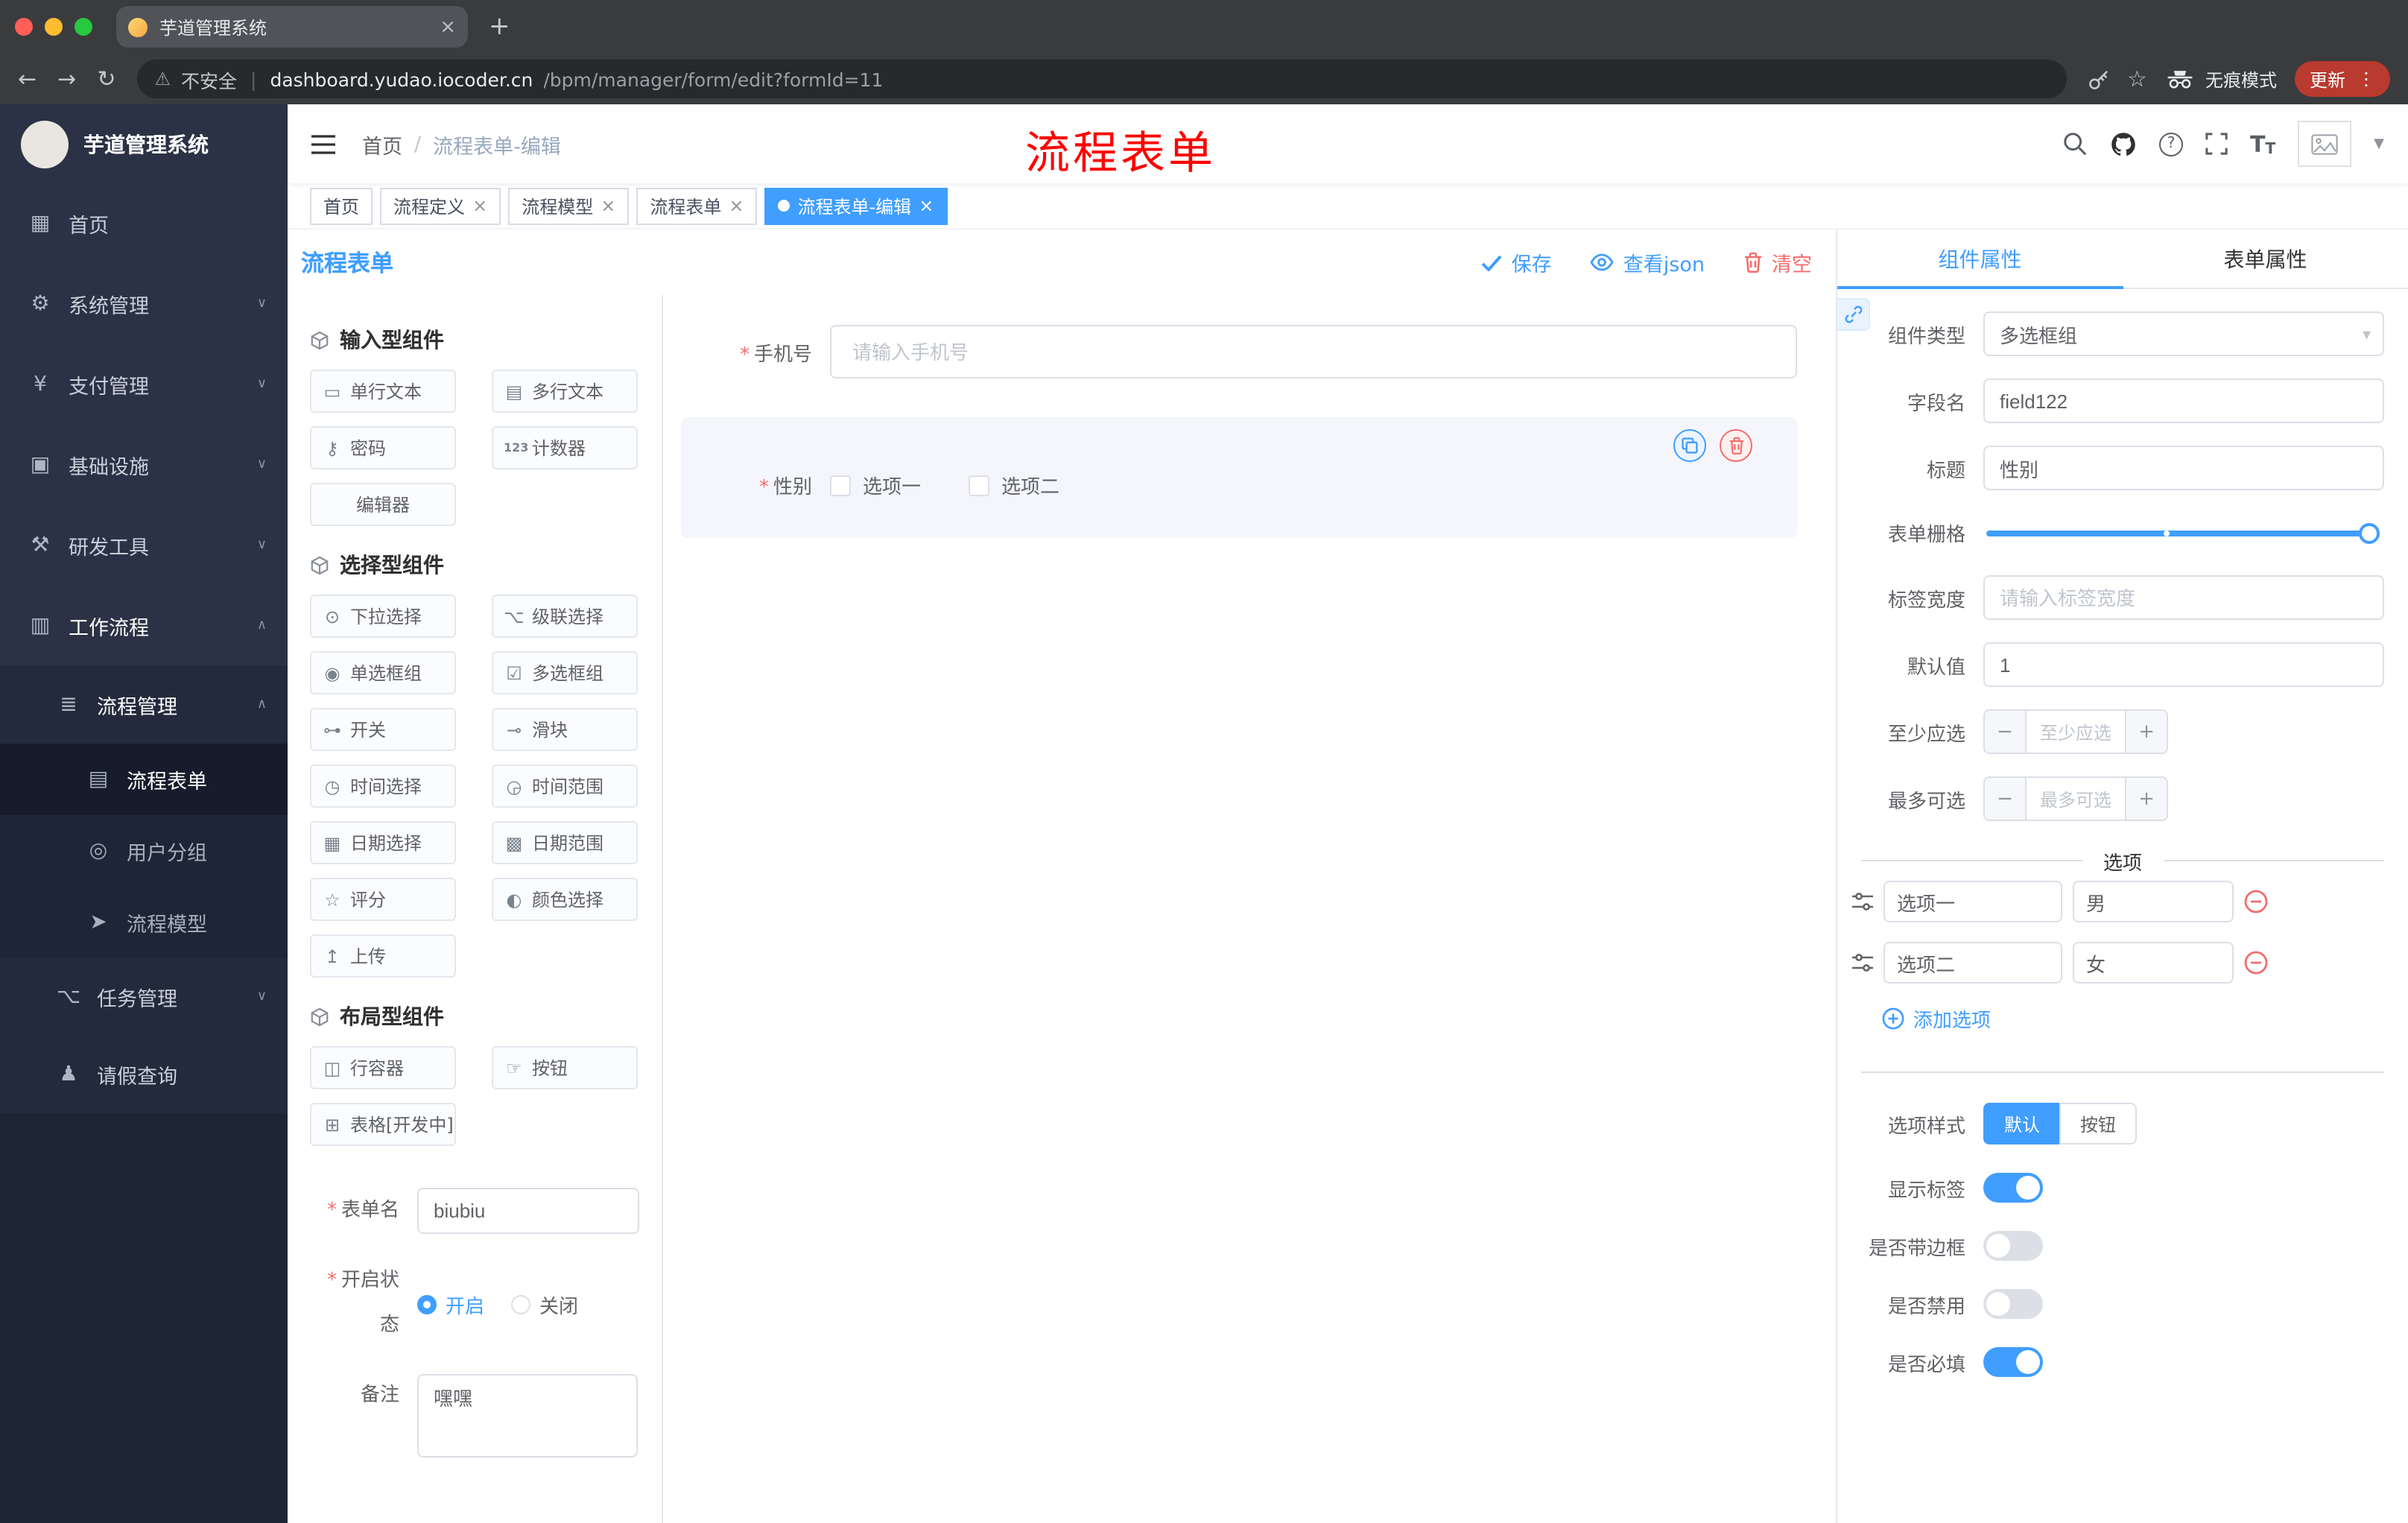  What do you see at coordinates (2013, 1246) in the screenshot?
I see `border-toggle` at bounding box center [2013, 1246].